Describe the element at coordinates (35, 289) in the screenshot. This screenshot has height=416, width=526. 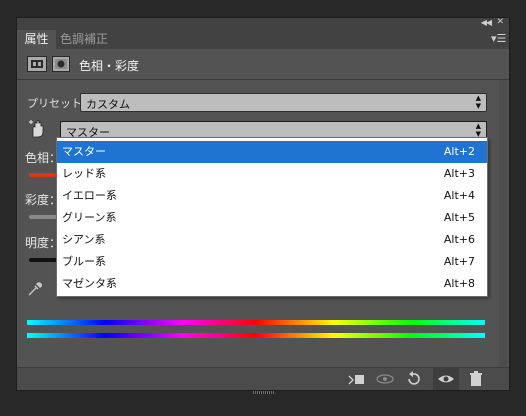
I see `eyedropper-icon` at that location.